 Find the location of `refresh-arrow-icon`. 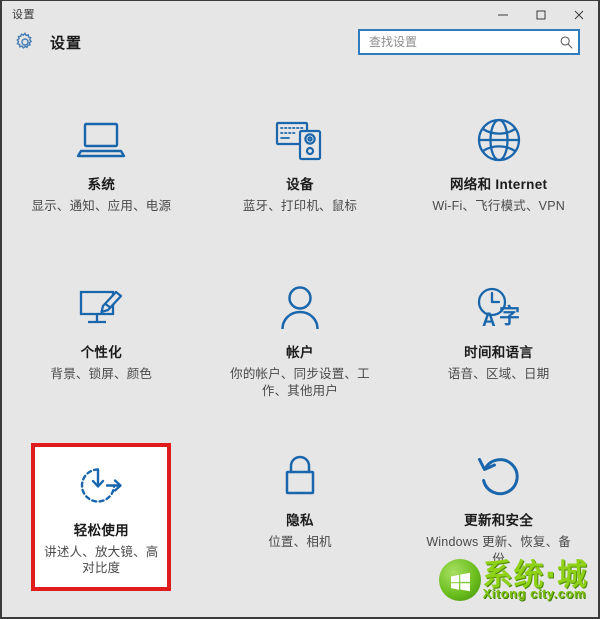

refresh-arrow-icon is located at coordinates (499, 476).